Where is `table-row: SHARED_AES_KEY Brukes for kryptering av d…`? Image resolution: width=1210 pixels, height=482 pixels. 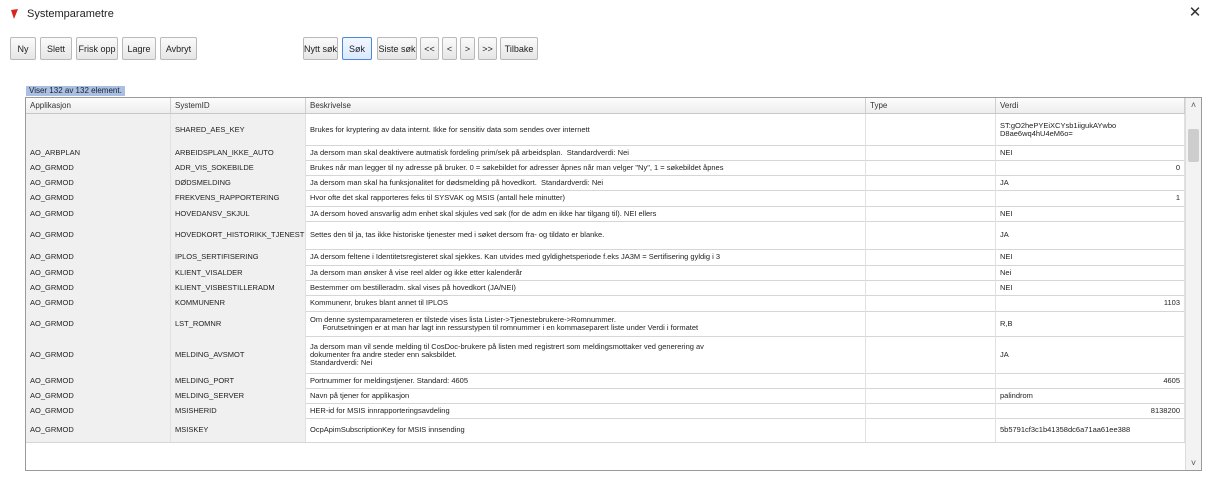 table-row: SHARED_AES_KEY Brukes for kryptering av d… is located at coordinates (605, 130).